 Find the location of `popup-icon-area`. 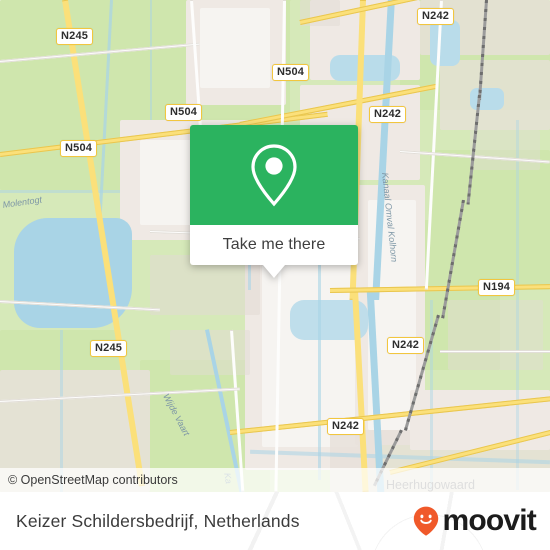

popup-icon-area is located at coordinates (274, 175).